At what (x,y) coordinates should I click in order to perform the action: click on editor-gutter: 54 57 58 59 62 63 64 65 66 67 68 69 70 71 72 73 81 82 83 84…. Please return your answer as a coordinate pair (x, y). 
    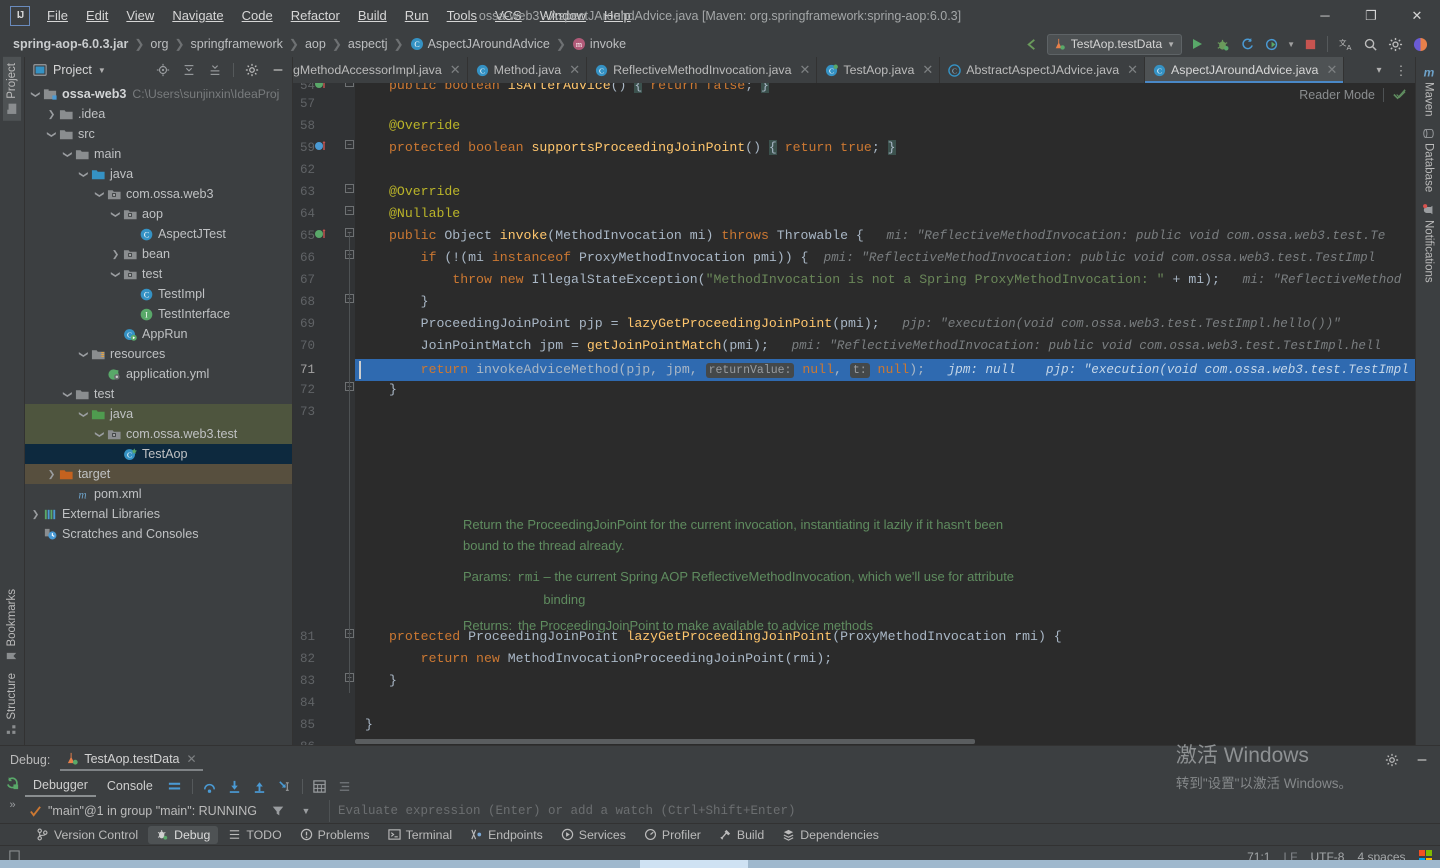
    Looking at the image, I should click on (324, 414).